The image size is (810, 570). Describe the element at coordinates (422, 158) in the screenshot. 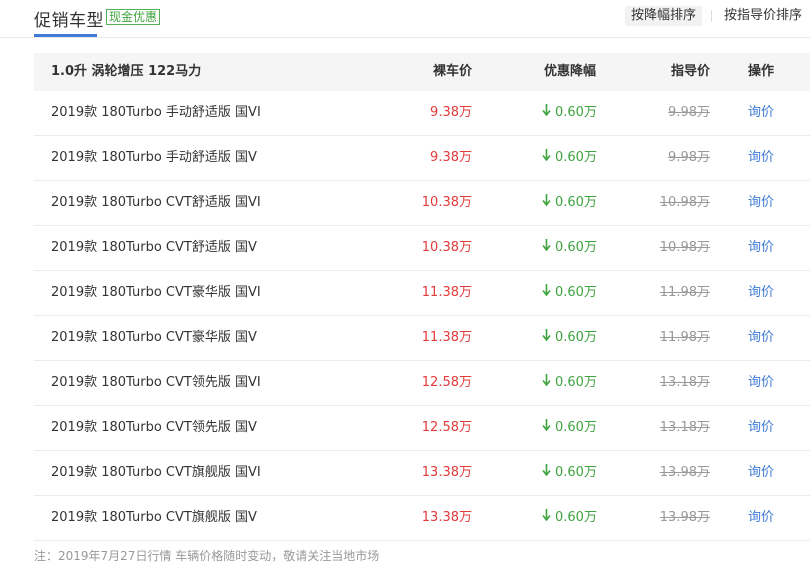

I see `table-row: 2019款 180Turbo 手动舒适版 国V 9.38万 0.60万 9.98万 询价` at that location.